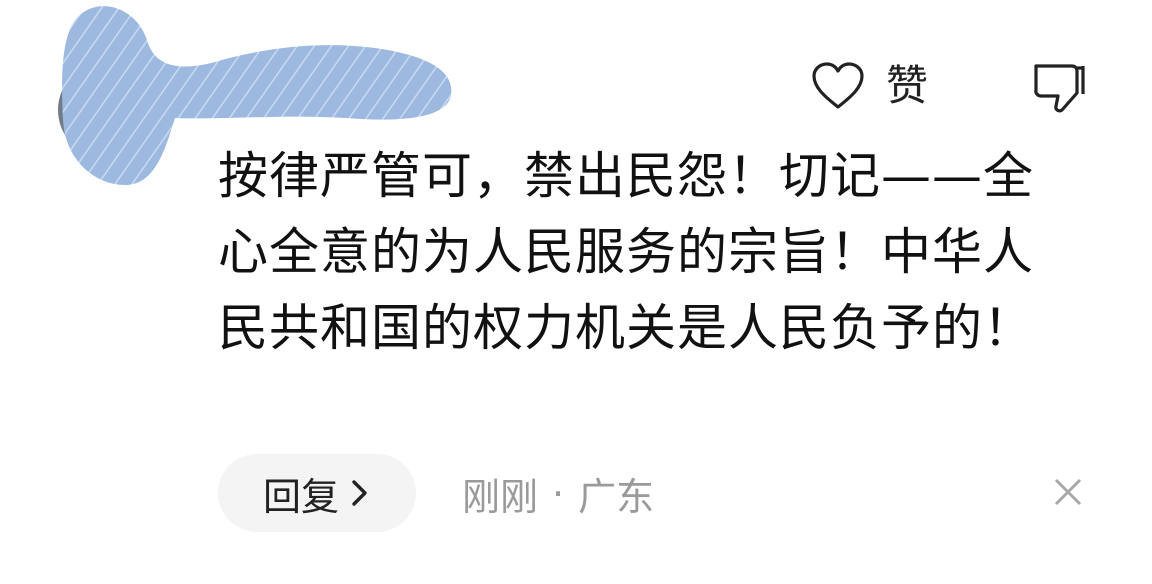 This screenshot has width=1152, height=584. What do you see at coordinates (300, 496) in the screenshot?
I see `reply-label: 回复` at bounding box center [300, 496].